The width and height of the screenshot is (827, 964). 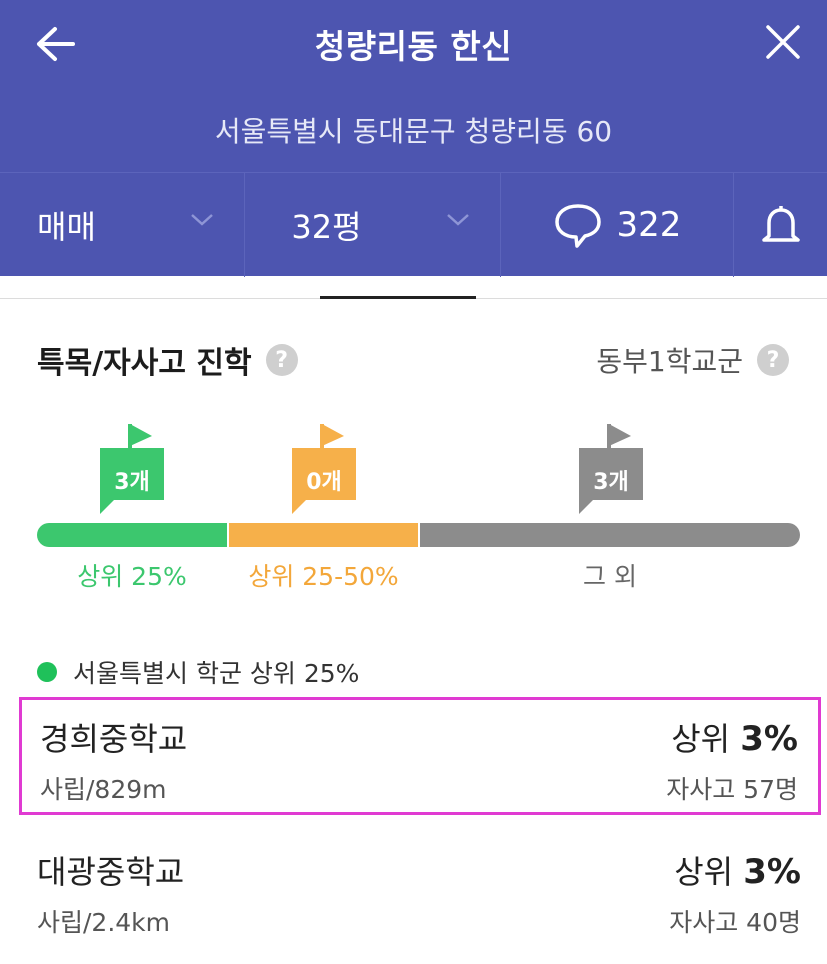 I want to click on school-district: 동부1학교군 ?, so click(x=692, y=360).